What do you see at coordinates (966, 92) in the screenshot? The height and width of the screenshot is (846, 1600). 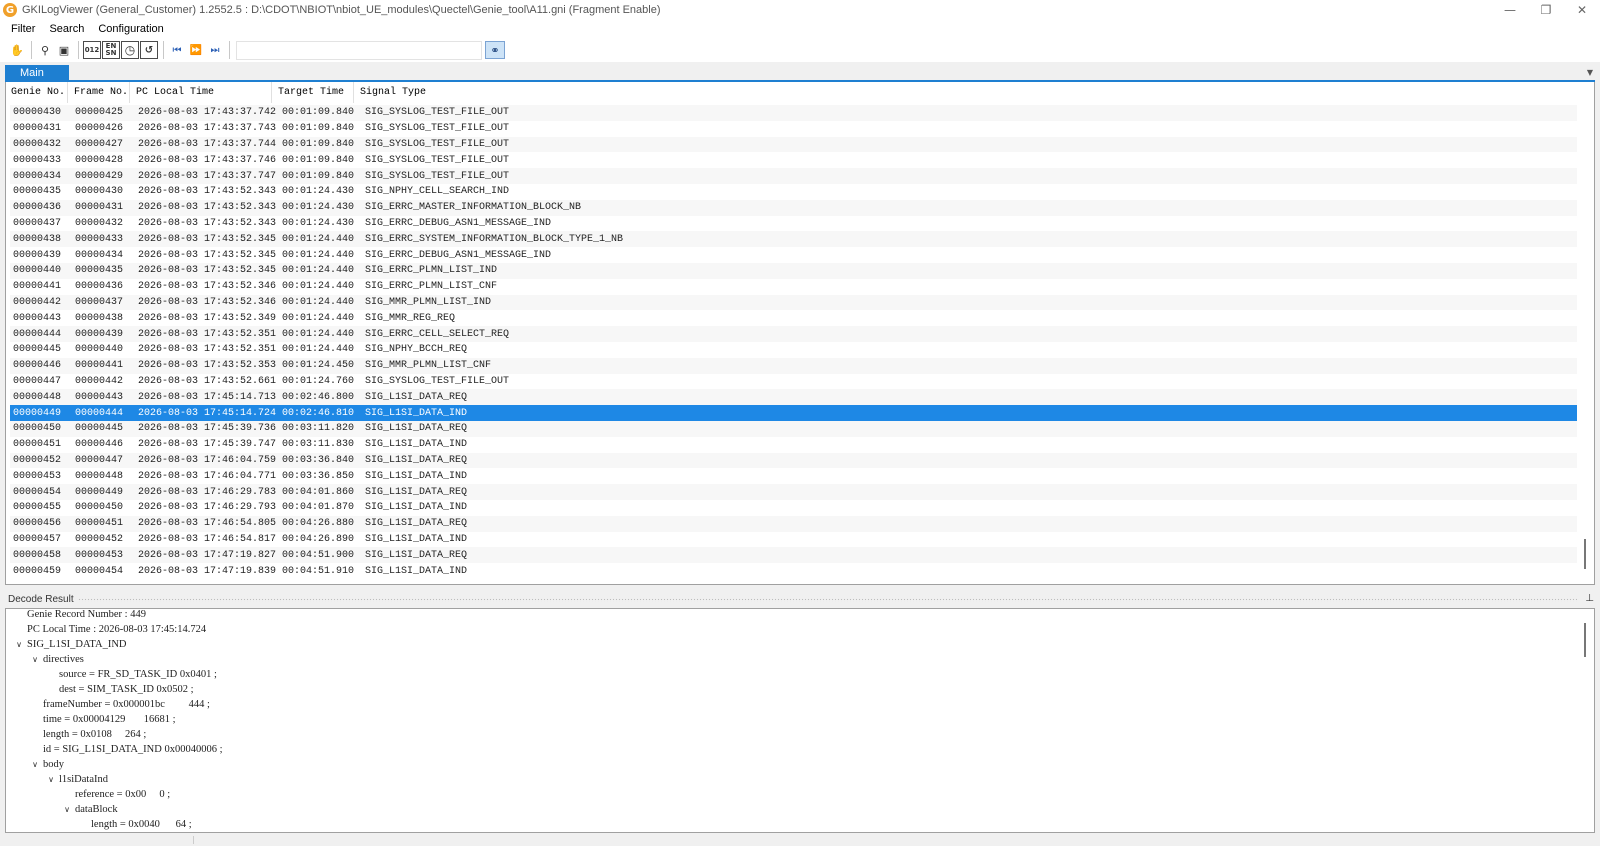 I see `column-header-signal-type: Signal Type` at bounding box center [966, 92].